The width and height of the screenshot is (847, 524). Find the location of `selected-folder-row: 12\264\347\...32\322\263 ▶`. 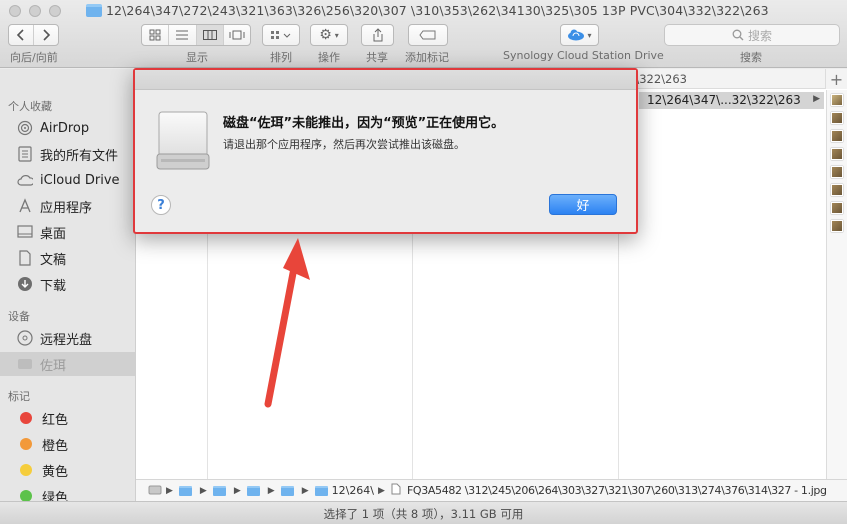

selected-folder-row: 12\264\347\...32\322\263 ▶ is located at coordinates (731, 100).